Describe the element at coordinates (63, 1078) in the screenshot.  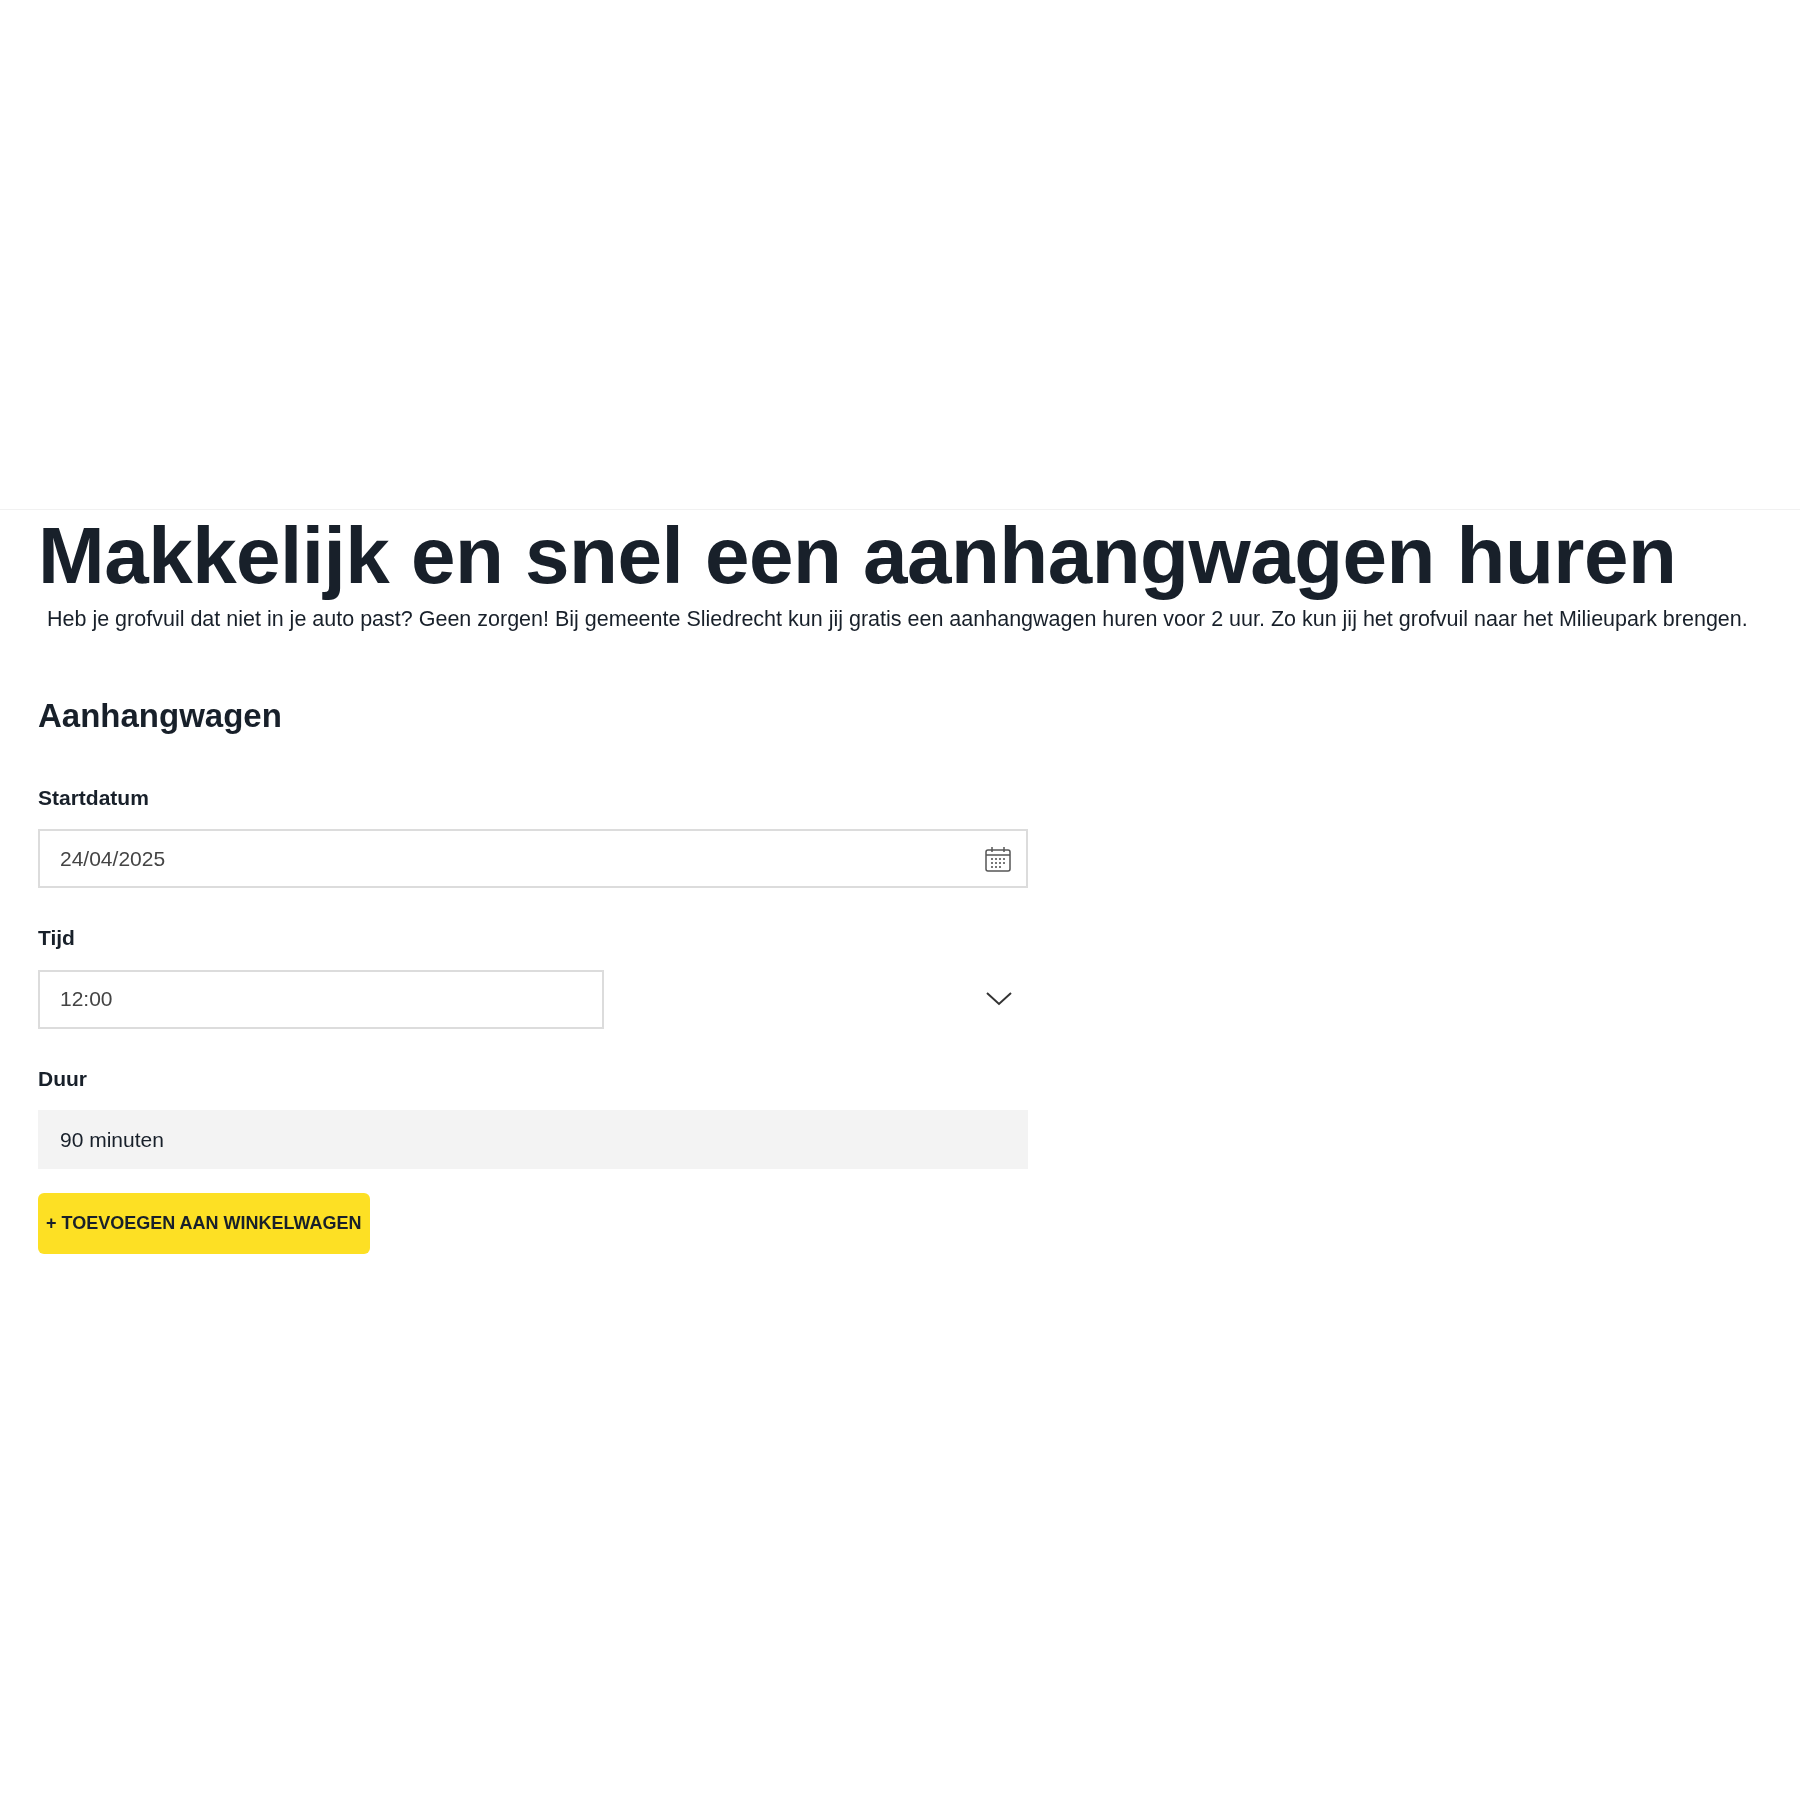
I see `field-label: Duur` at that location.